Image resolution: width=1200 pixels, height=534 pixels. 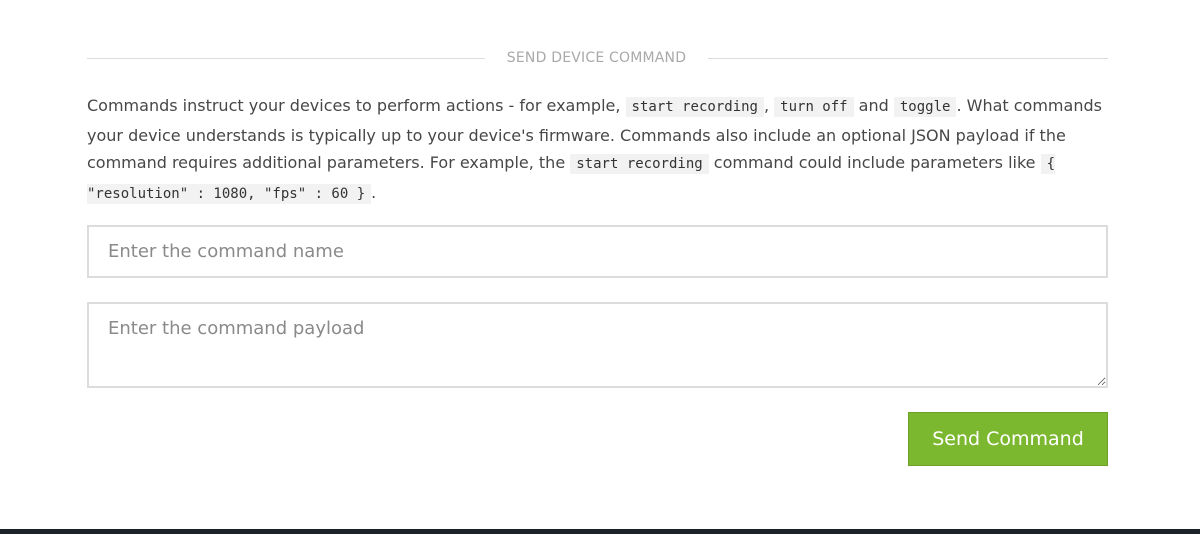 I want to click on divider-right, so click(x=908, y=58).